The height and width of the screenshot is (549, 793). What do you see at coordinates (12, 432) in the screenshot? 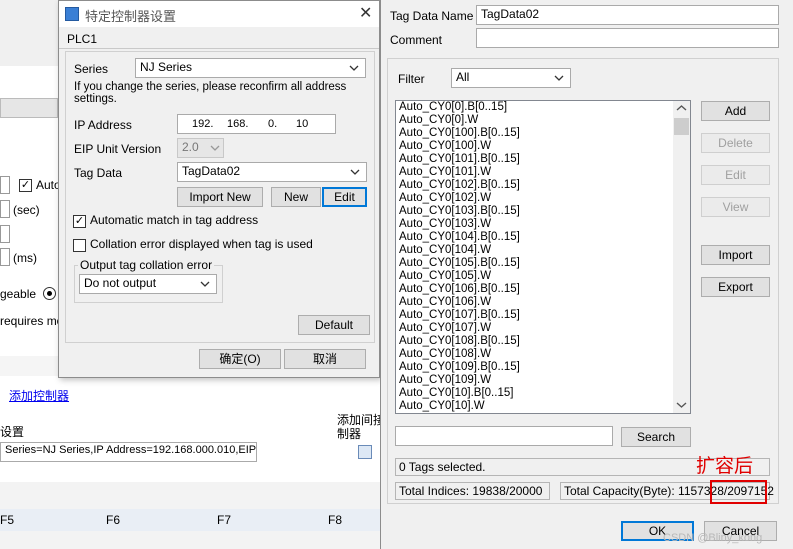
I see `bg-settings-label: 设置` at bounding box center [12, 432].